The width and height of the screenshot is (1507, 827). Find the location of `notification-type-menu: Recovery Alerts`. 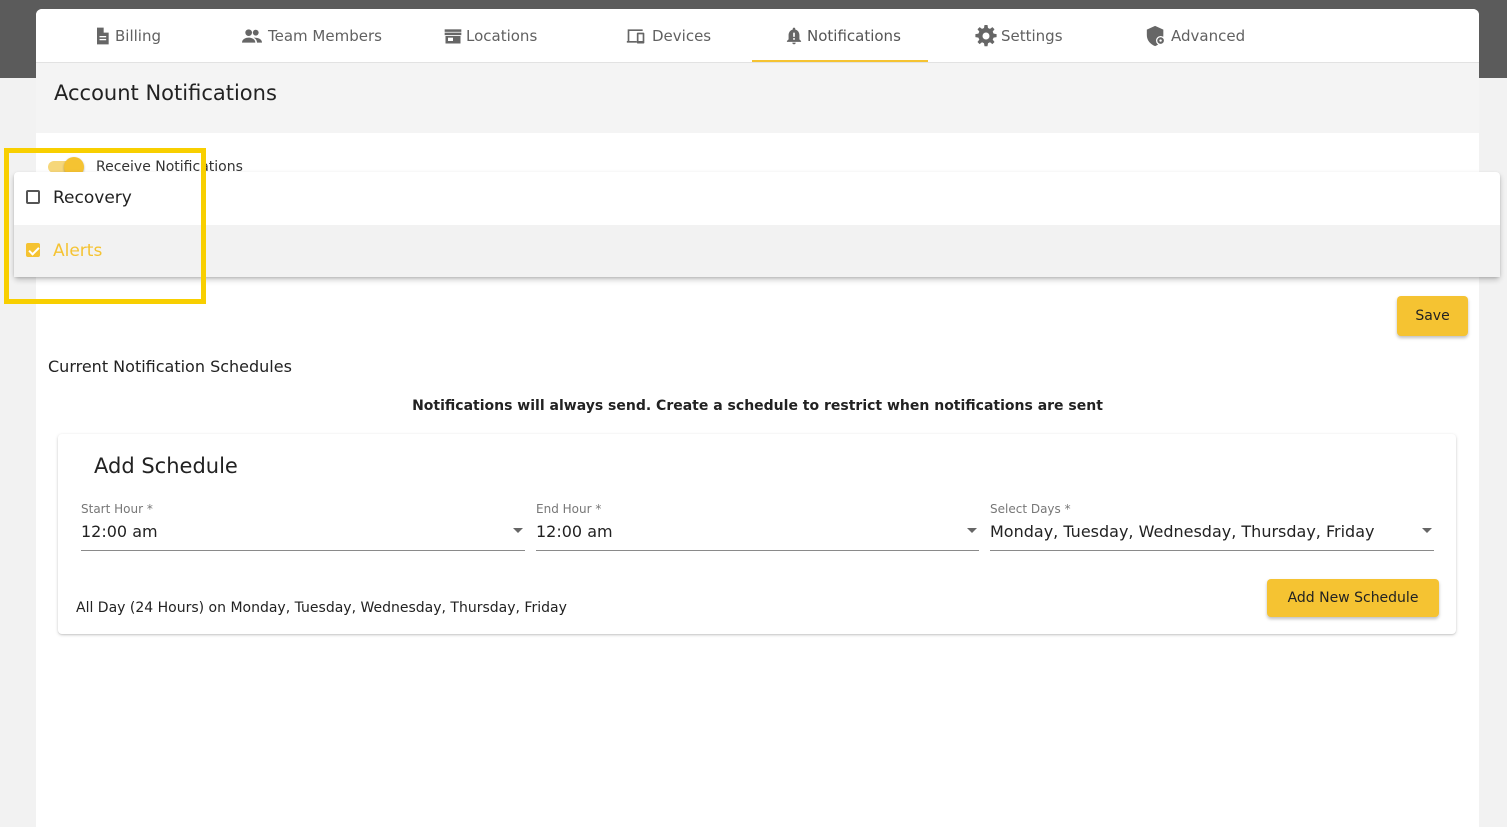

notification-type-menu: Recovery Alerts is located at coordinates (757, 224).